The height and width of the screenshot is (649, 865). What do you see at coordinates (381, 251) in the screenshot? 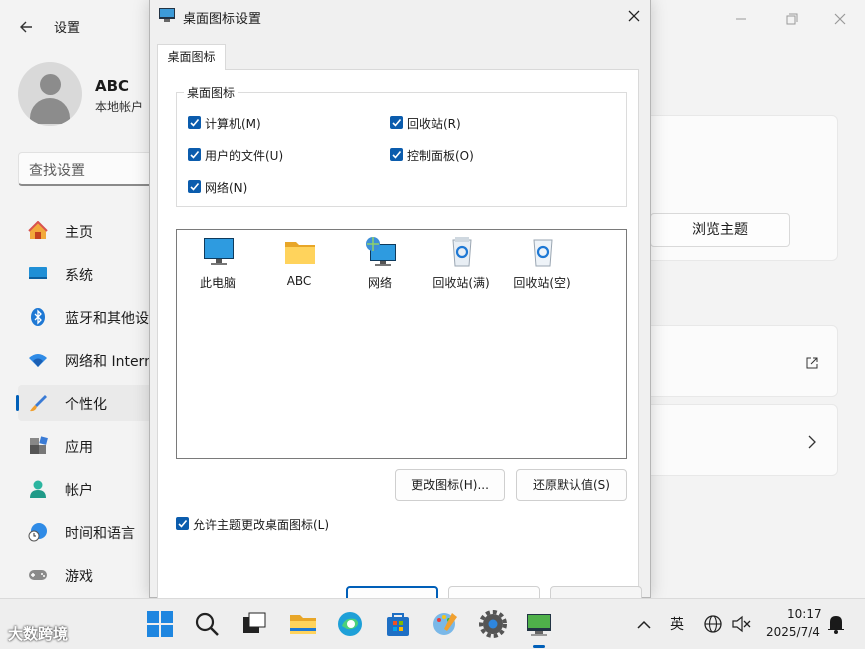
I see `network-icon` at bounding box center [381, 251].